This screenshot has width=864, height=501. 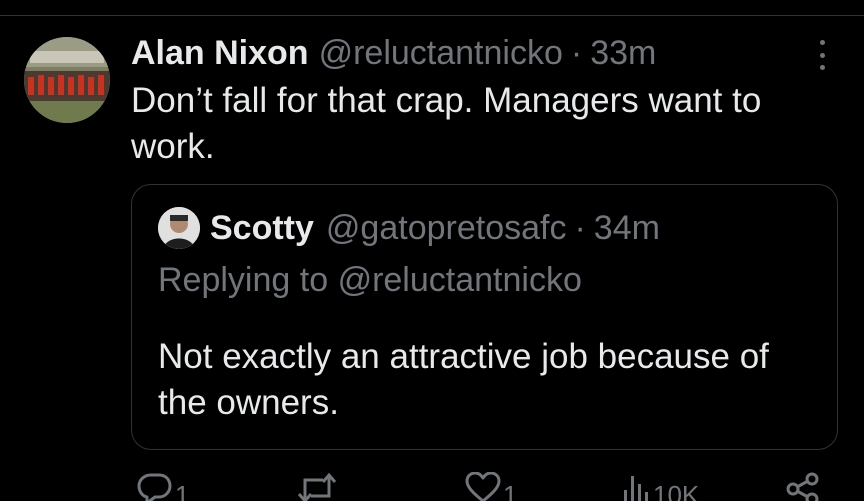 I want to click on quoted-author-name: Scotty, so click(x=262, y=227).